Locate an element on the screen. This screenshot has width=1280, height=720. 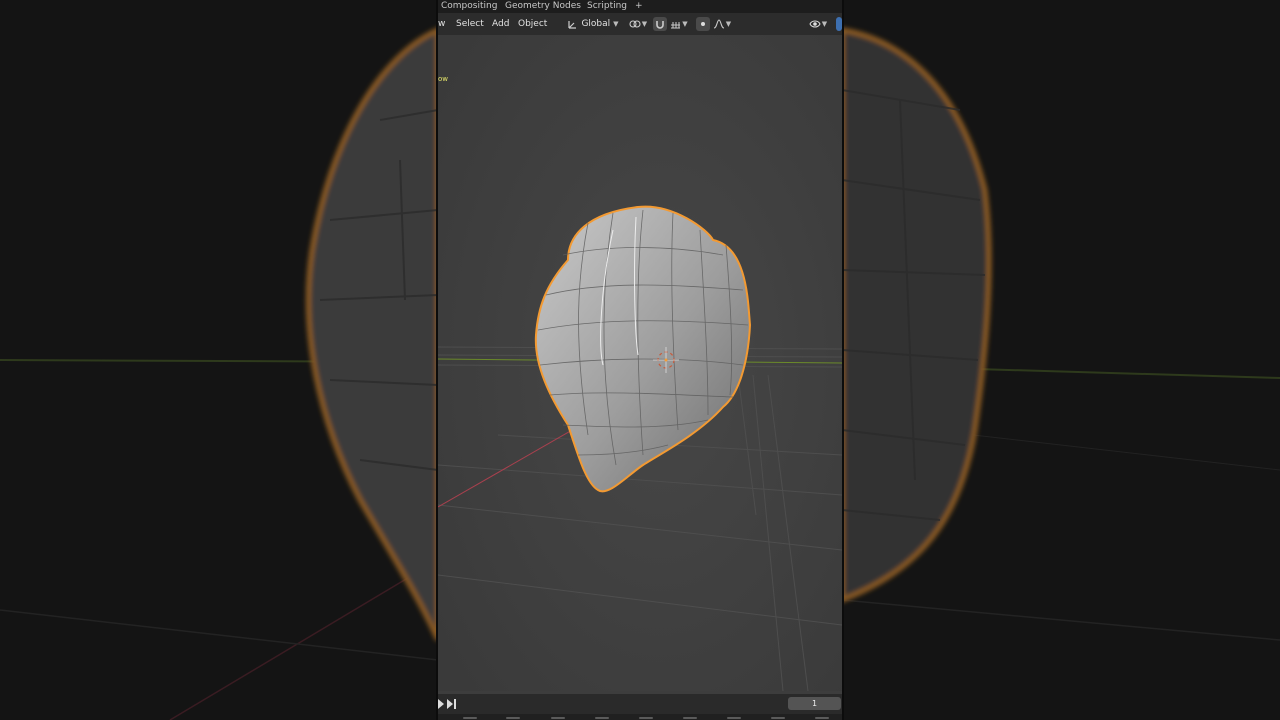
proportional-falloff-dropdown: ▼ is located at coordinates (722, 24).